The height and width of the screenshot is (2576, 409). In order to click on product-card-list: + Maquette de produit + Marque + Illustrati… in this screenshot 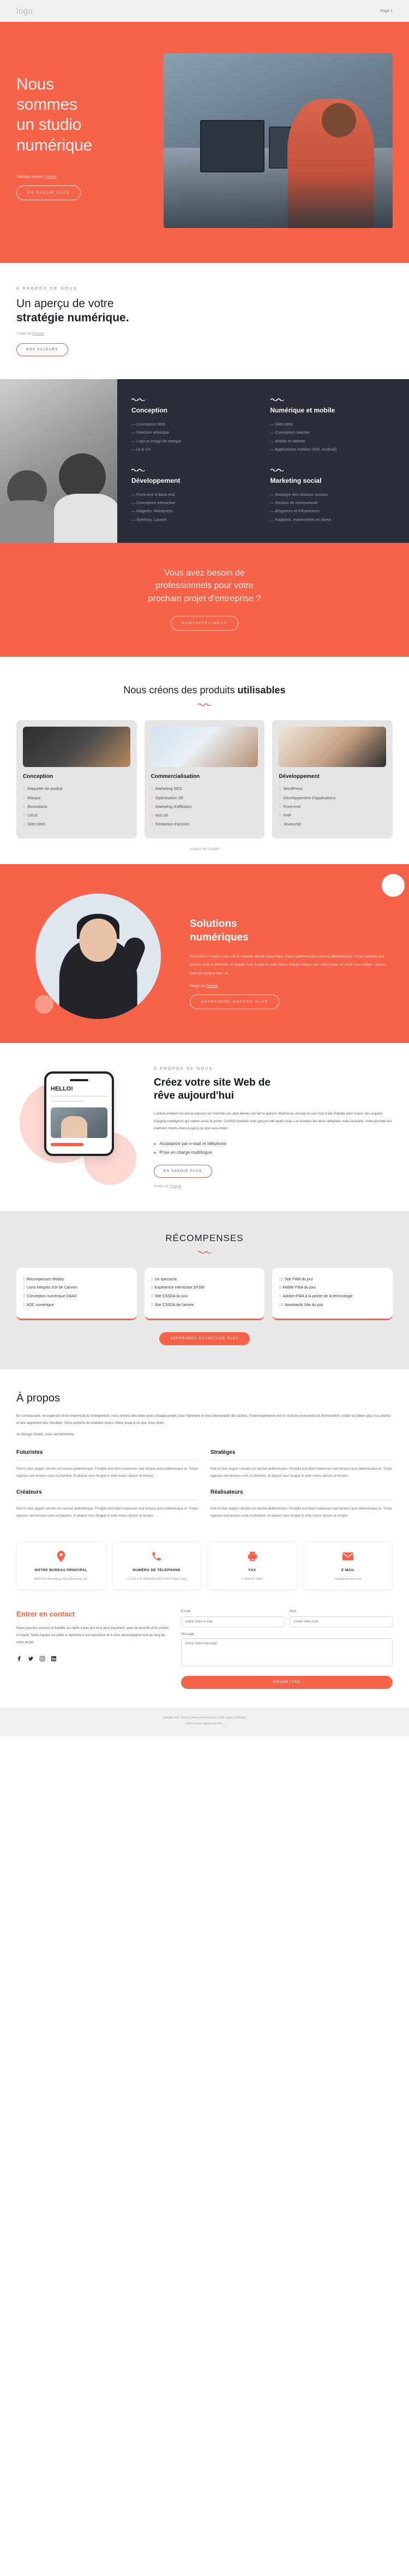, I will do `click(76, 807)`.